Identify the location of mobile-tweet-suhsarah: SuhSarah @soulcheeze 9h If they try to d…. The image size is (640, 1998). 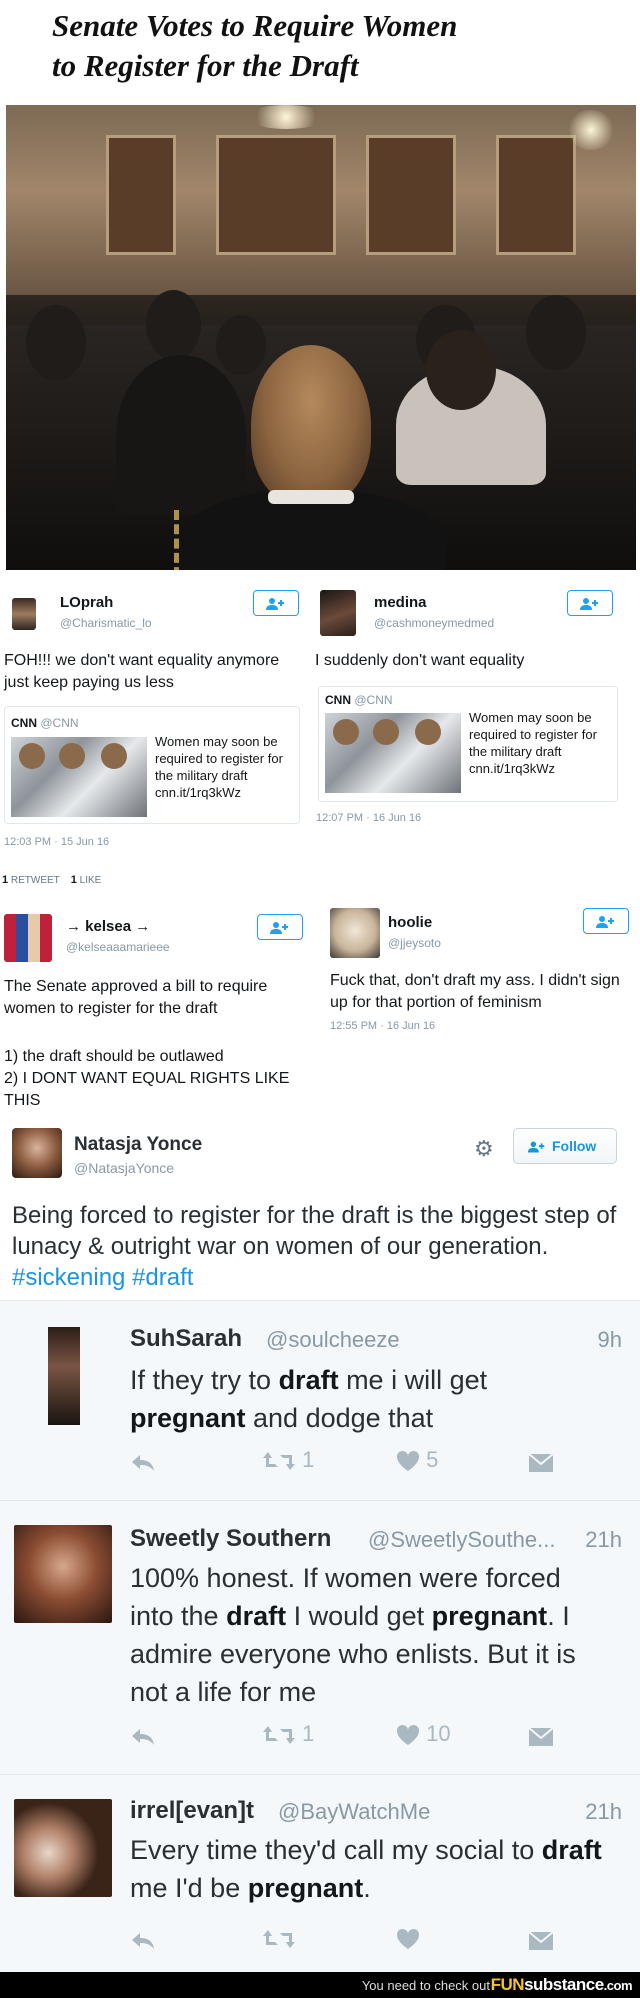
(320, 1400).